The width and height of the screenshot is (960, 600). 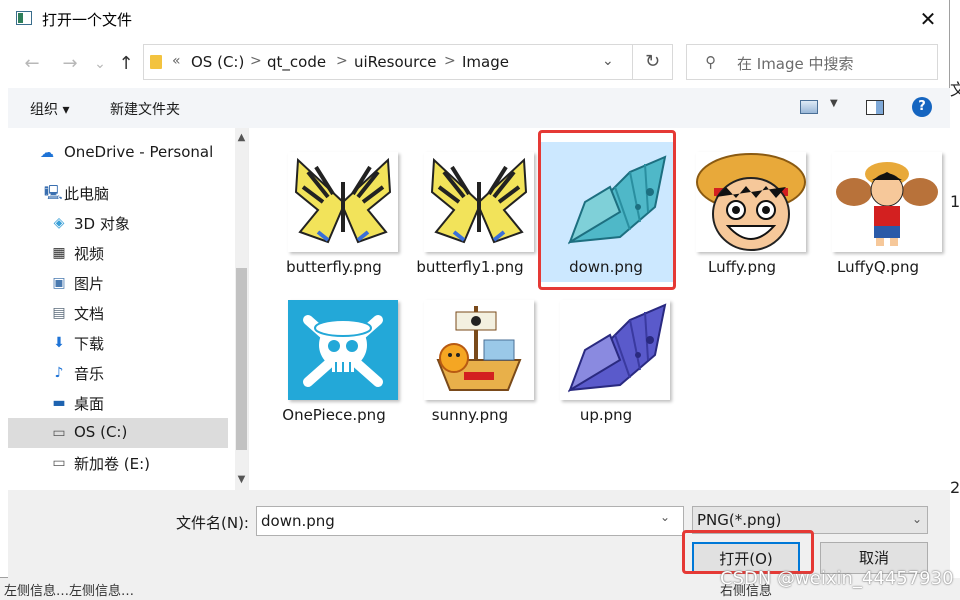 I want to click on breadcrumb-qt-code: qt_code, so click(x=296, y=62).